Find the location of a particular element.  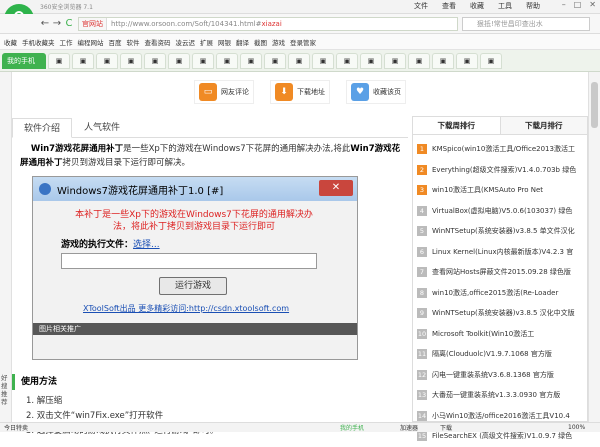

ranking-item: 6 Linux Kernel(Linux内核最新版本)V4.2.3 官 is located at coordinates (500, 252).